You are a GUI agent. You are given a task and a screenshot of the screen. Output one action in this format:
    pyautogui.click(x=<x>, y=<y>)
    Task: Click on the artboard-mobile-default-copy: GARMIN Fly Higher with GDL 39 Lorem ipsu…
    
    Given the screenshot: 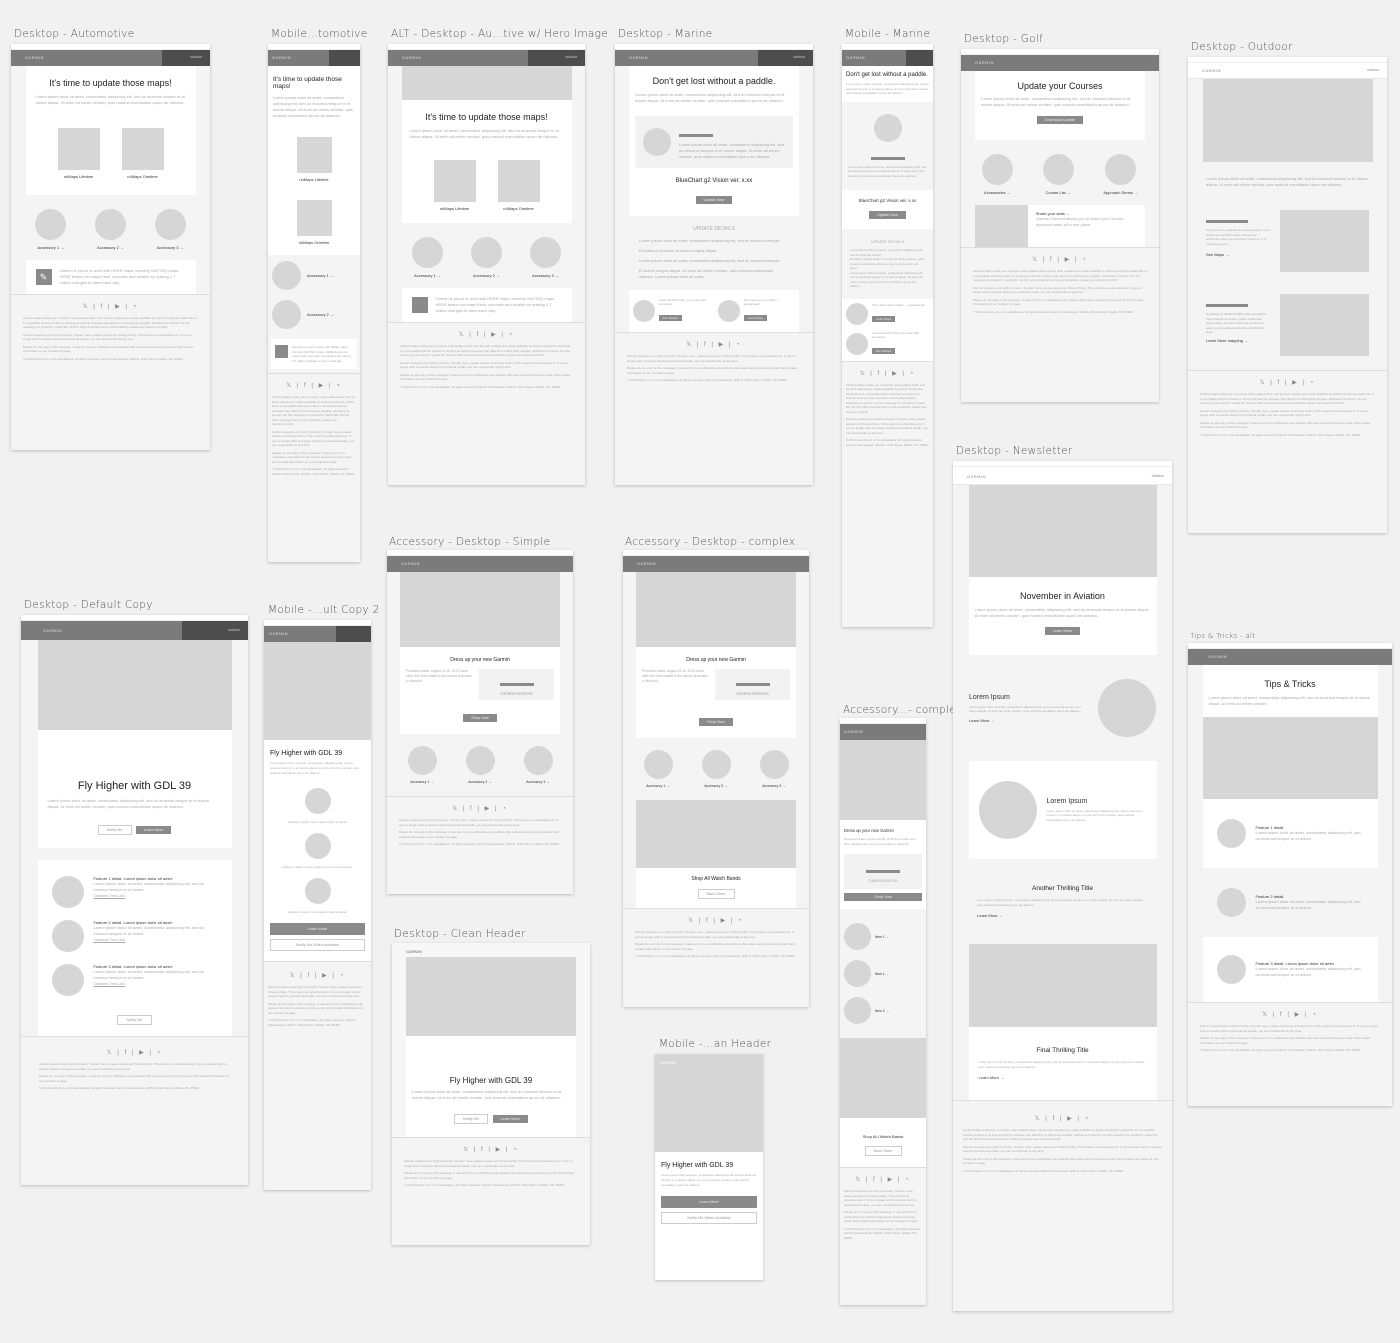 What is the action you would take?
    pyautogui.click(x=317, y=905)
    